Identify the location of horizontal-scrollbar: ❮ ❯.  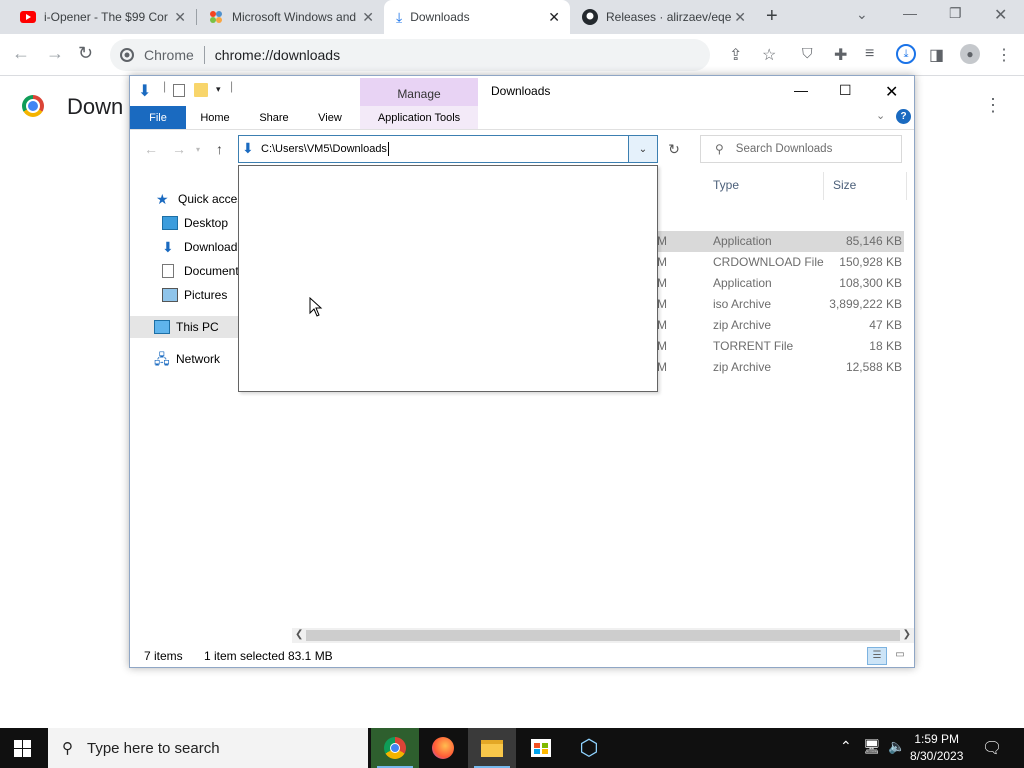
(603, 635).